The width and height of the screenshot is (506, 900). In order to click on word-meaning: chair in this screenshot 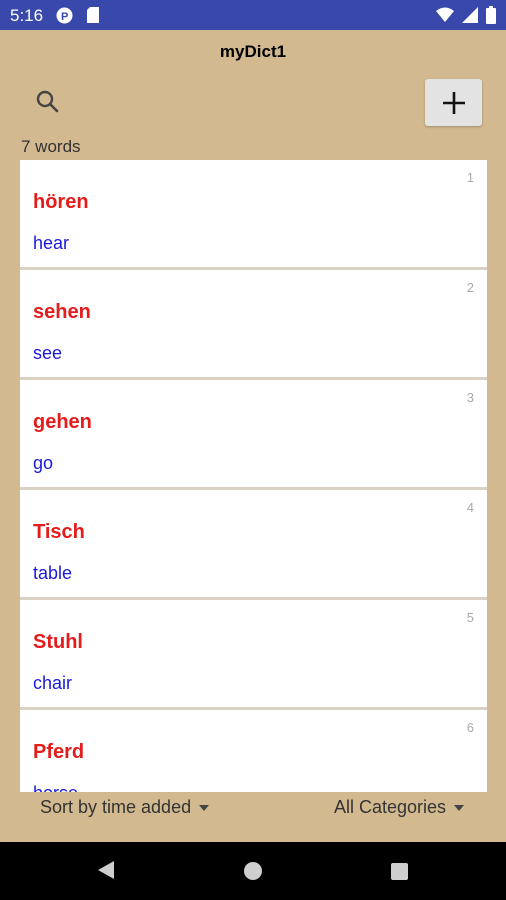, I will do `click(53, 683)`.